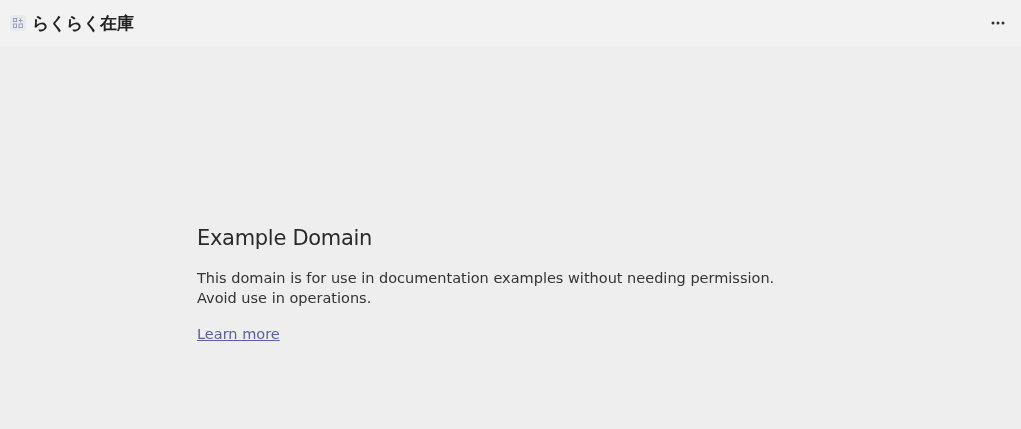 This screenshot has width=1021, height=429. What do you see at coordinates (486, 288) in the screenshot?
I see `description-text: This domain is for use in documentation examples without needing permission. Avoid use in operations.` at bounding box center [486, 288].